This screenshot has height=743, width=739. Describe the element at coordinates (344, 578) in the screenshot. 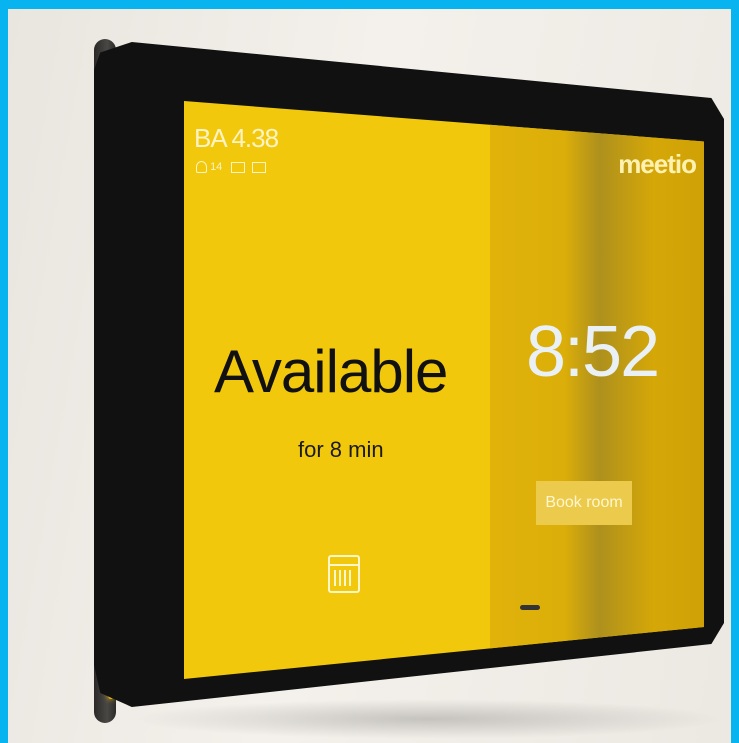

I see `calendar-grid` at that location.